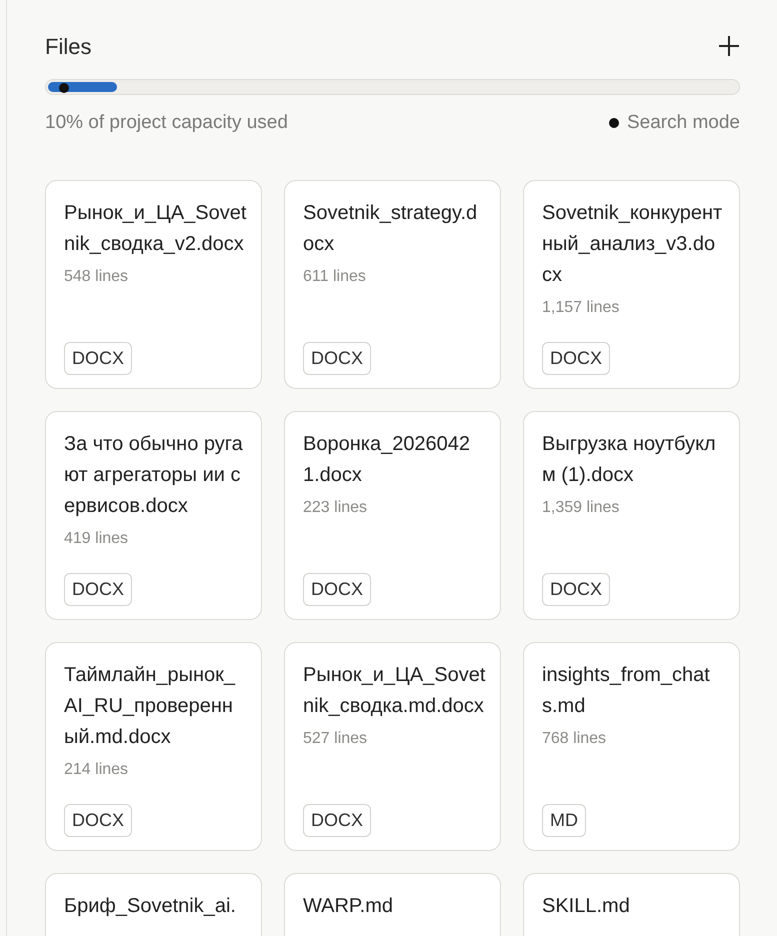 Image resolution: width=777 pixels, height=936 pixels. I want to click on file-card: За что обычно ругают агрегаторы ии сервисов.docx 419 lines DOCX, so click(153, 515).